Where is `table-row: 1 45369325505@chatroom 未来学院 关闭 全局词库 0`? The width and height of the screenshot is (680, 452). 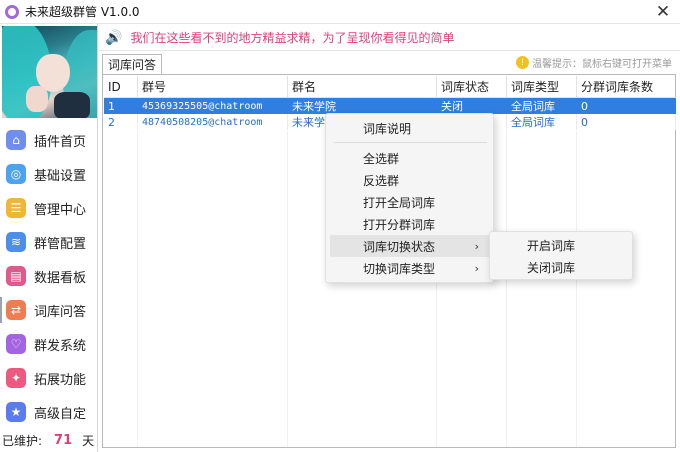
table-row: 1 45369325505@chatroom 未来学院 关闭 全局词库 0 is located at coordinates (390, 106).